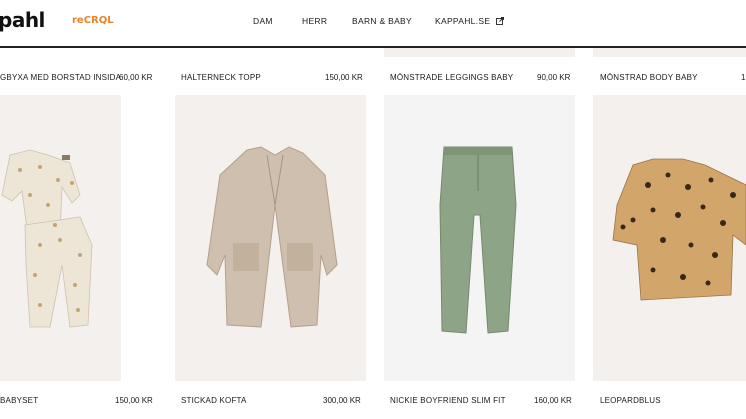 Image resolution: width=746 pixels, height=419 pixels. What do you see at coordinates (221, 77) in the screenshot?
I see `product-name: HALTERNECK TOPP` at bounding box center [221, 77].